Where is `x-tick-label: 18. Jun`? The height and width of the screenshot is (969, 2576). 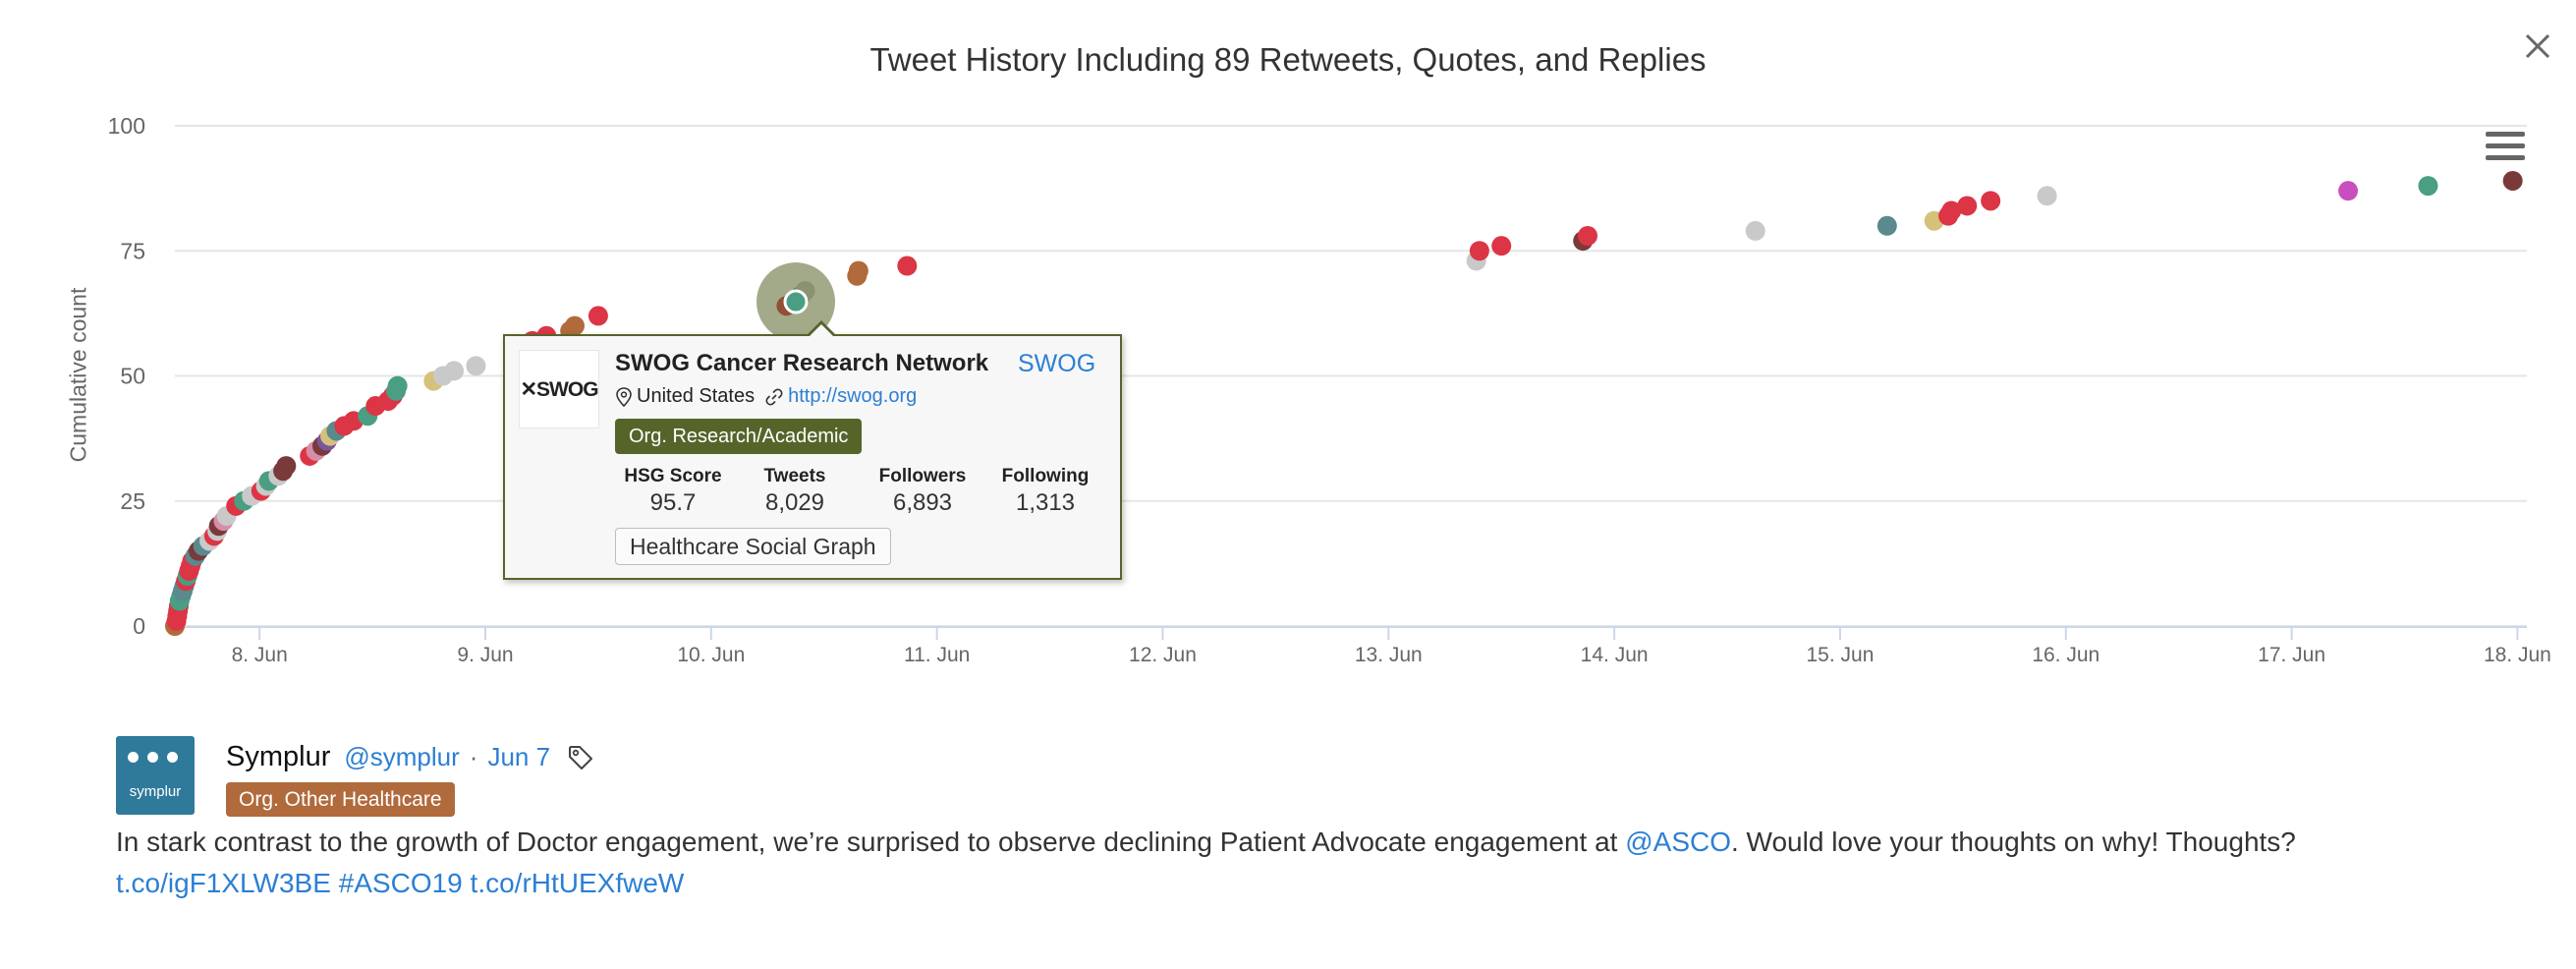 x-tick-label: 18. Jun is located at coordinates (2517, 655).